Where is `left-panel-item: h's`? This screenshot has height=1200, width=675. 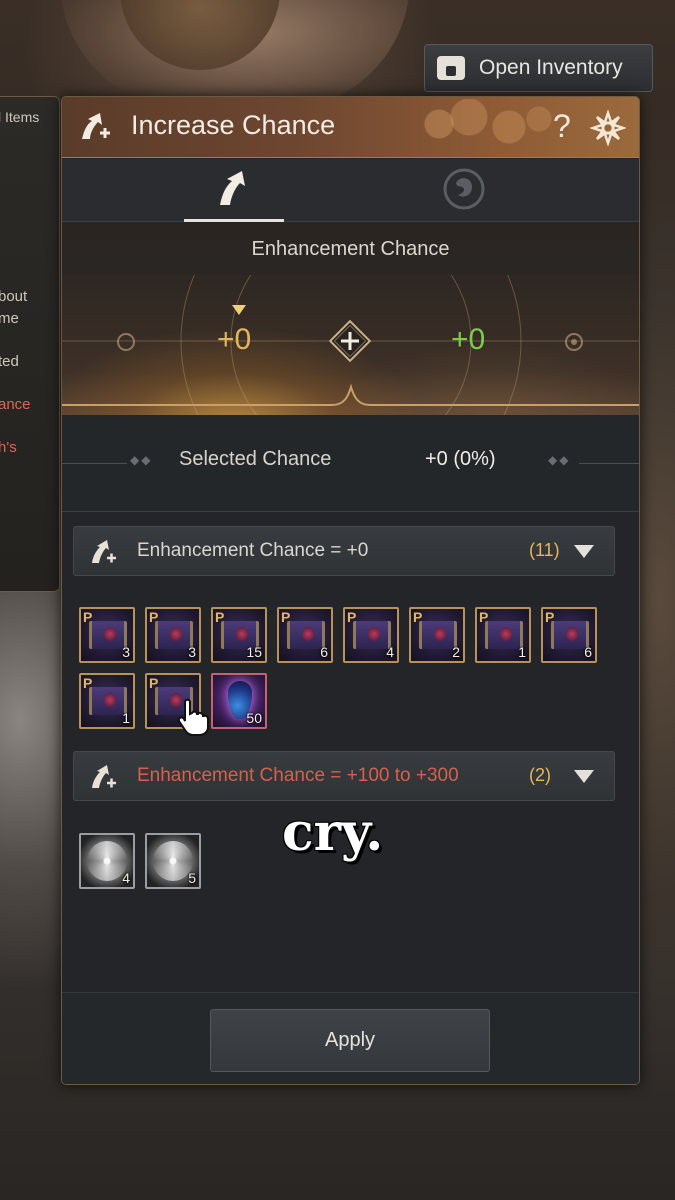
left-panel-item: h's is located at coordinates (8, 447).